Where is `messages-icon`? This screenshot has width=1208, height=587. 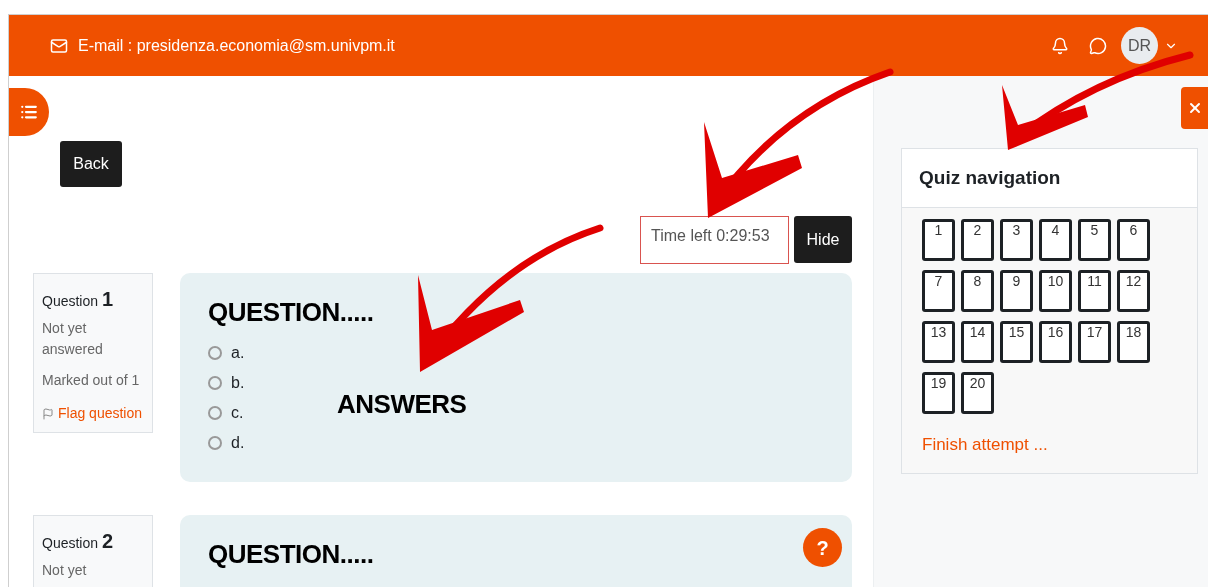 messages-icon is located at coordinates (1098, 45).